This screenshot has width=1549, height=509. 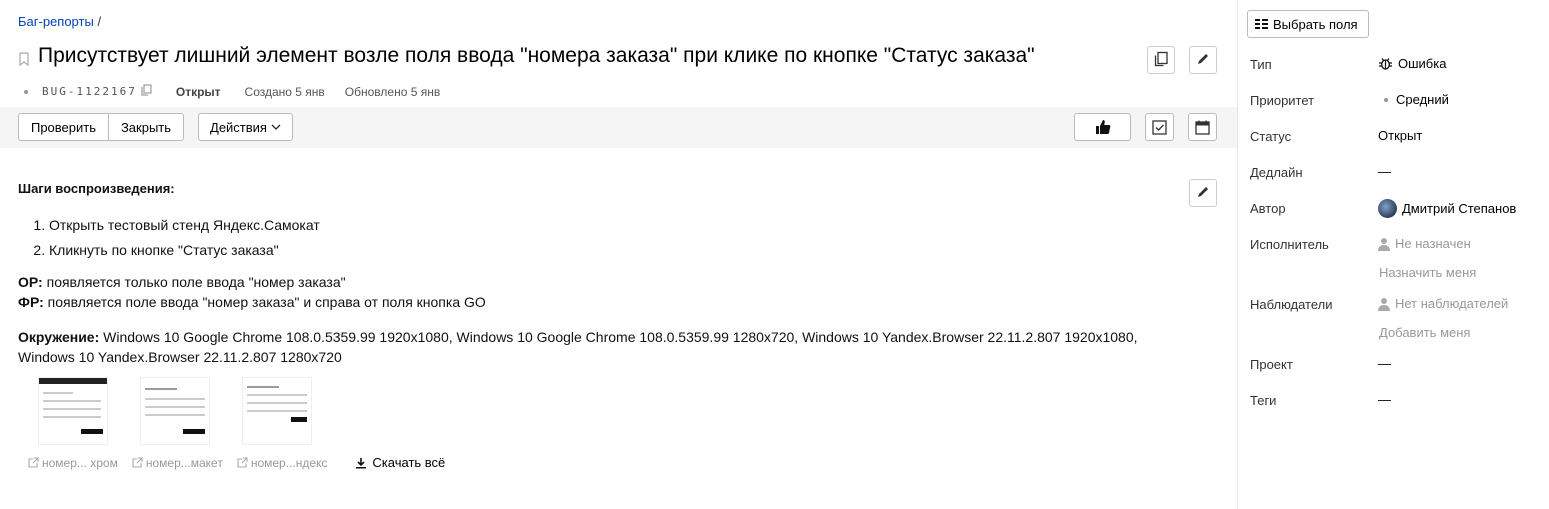 I want to click on breadcrumb: Баг-репорты /, so click(x=59, y=21).